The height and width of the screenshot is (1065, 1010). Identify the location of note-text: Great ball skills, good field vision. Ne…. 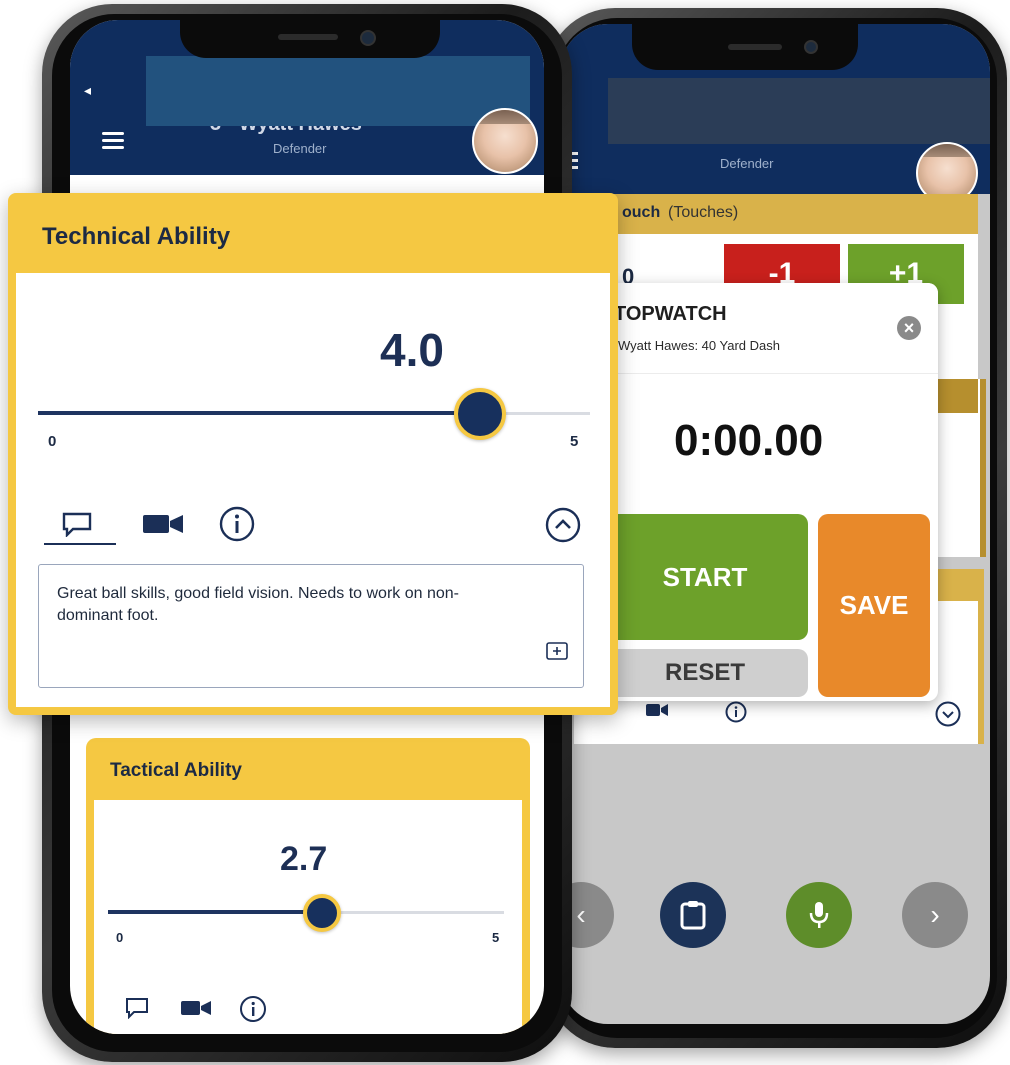
(258, 604).